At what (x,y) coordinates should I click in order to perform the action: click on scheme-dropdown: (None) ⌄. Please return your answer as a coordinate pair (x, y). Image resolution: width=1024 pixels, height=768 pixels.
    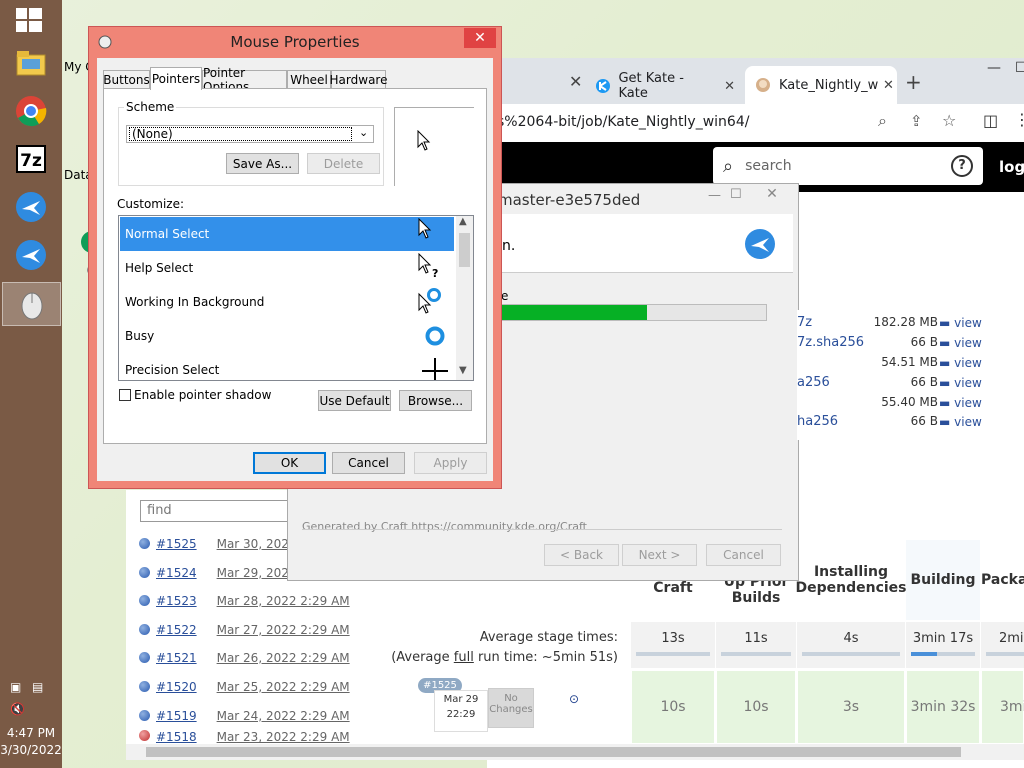
    Looking at the image, I should click on (250, 134).